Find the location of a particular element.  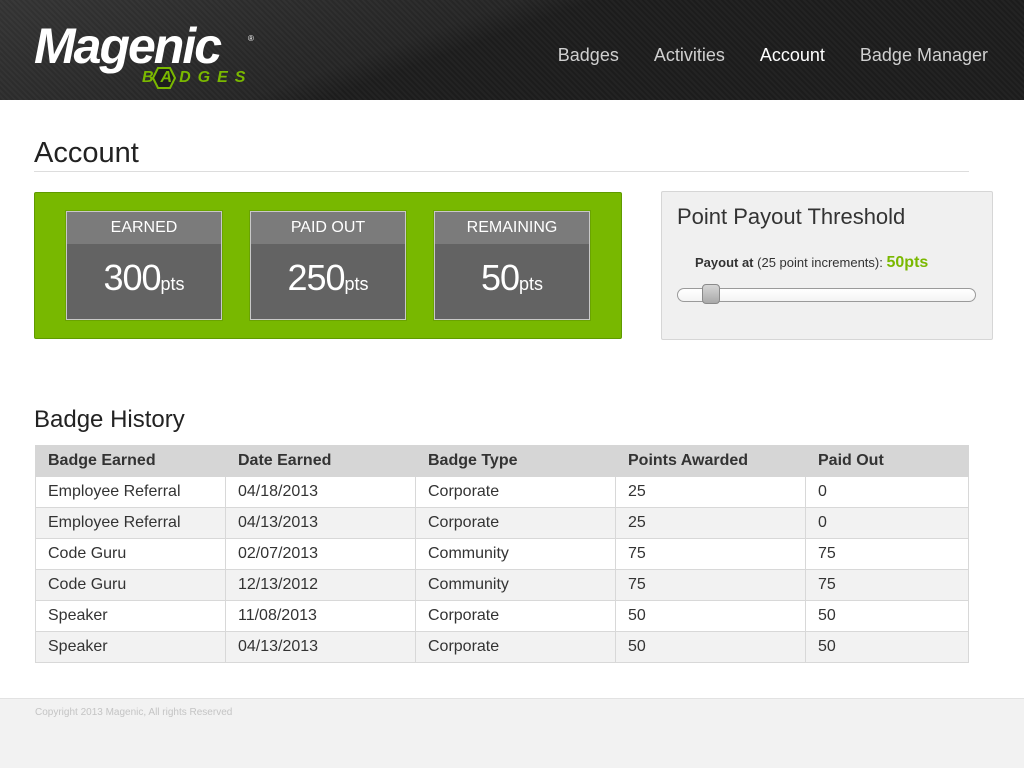

earned-number: 300 is located at coordinates (132, 277).